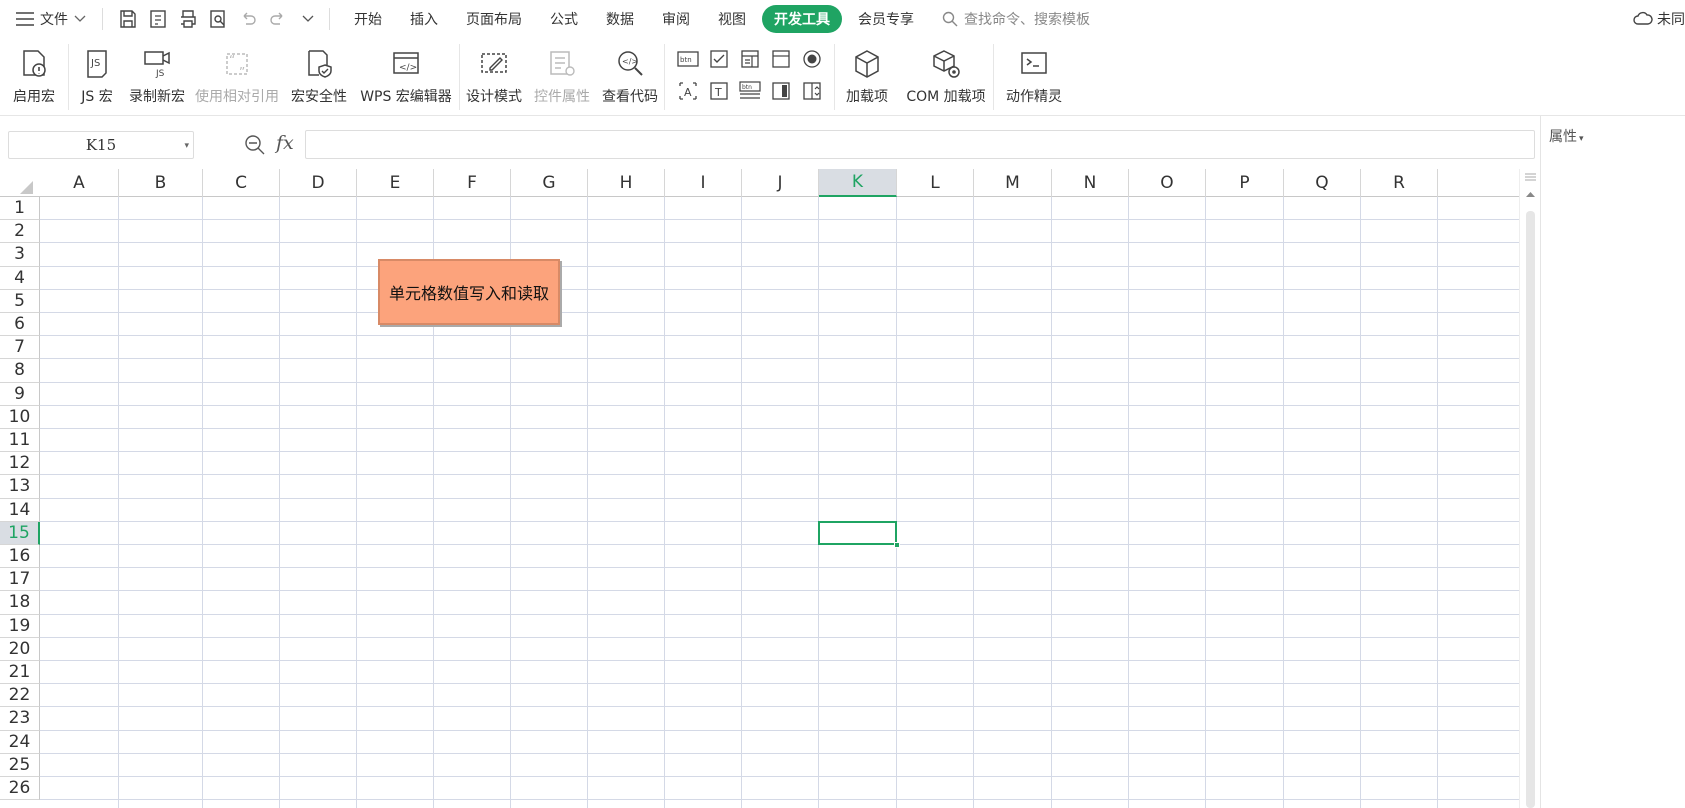 Image resolution: width=1685 pixels, height=808 pixels. Describe the element at coordinates (20, 603) in the screenshot. I see `row-header-18: 18` at that location.